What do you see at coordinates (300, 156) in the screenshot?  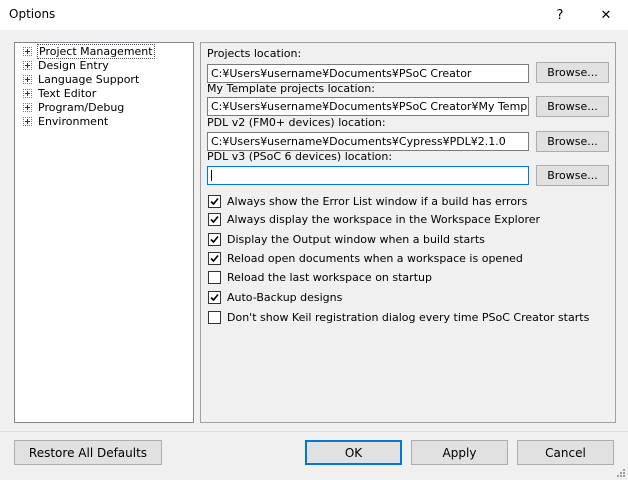 I see `pdl-v3-location-label: PDL v3 (PSoC 6 devices) location:` at bounding box center [300, 156].